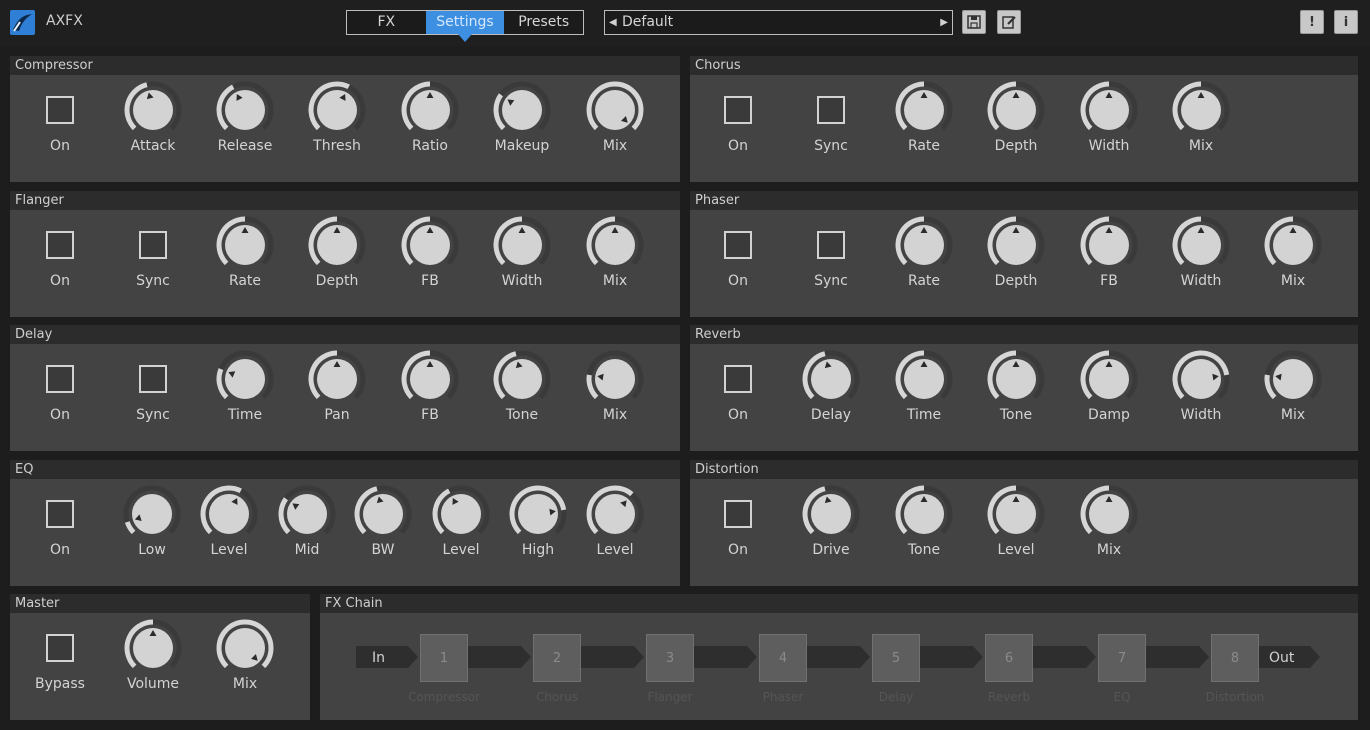  What do you see at coordinates (831, 110) in the screenshot?
I see `chorus-sync-checkbox` at bounding box center [831, 110].